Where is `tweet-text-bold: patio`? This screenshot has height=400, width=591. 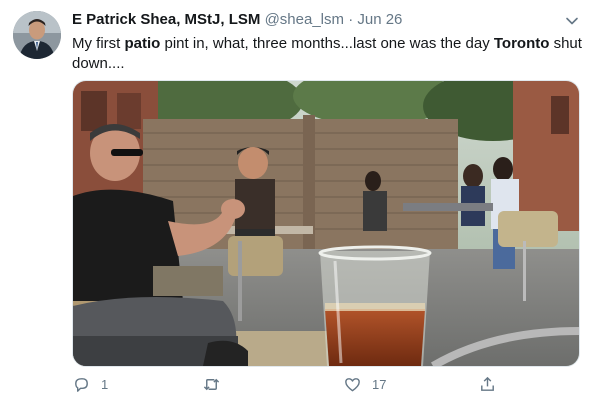 tweet-text-bold: patio is located at coordinates (142, 43).